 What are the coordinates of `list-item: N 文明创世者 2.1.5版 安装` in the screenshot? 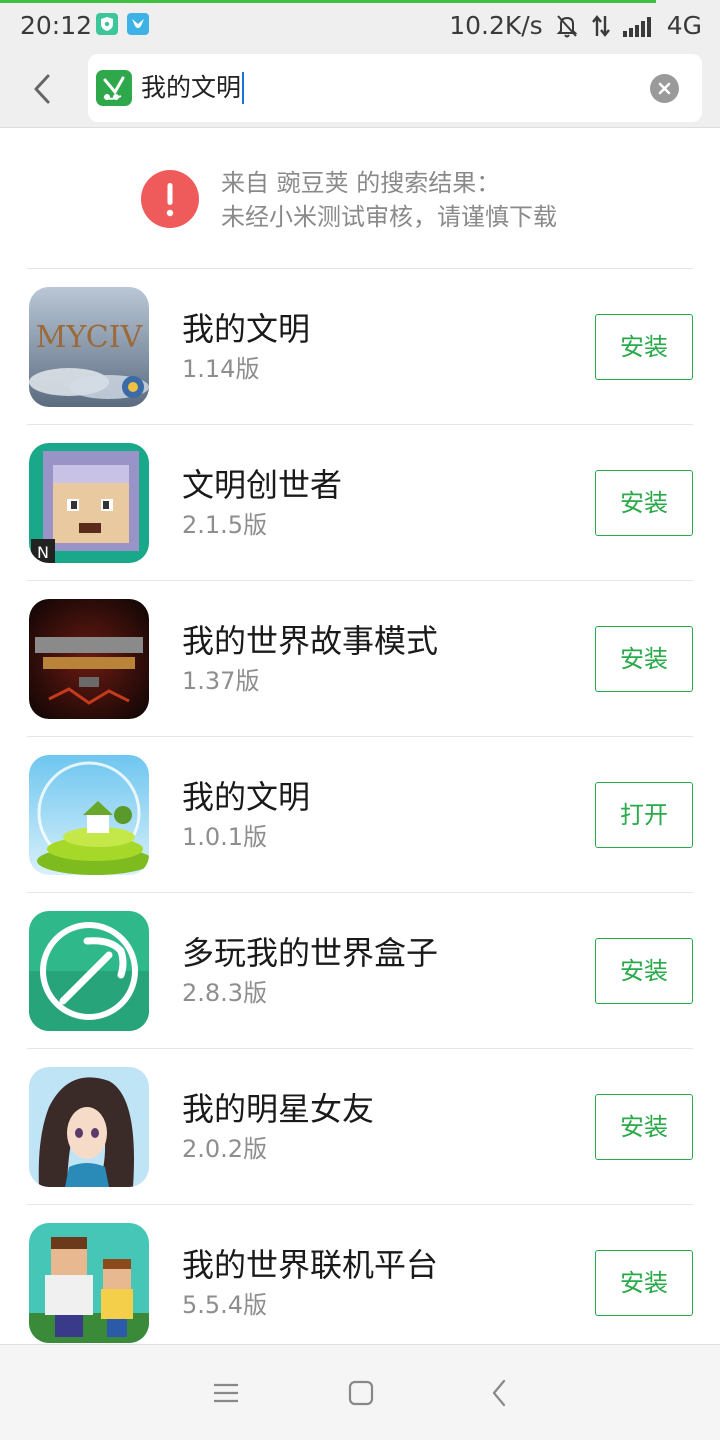 It's located at (360, 503).